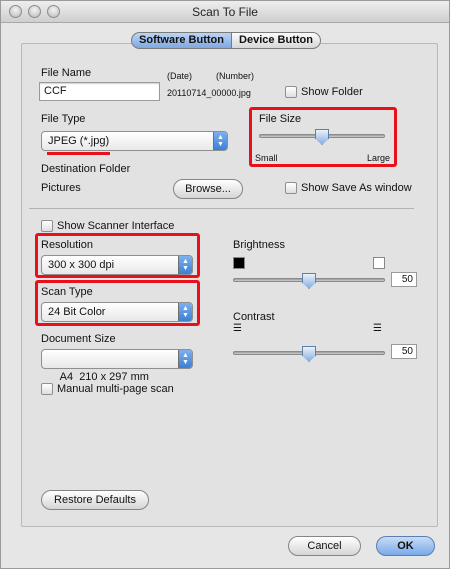 This screenshot has height=569, width=450. What do you see at coordinates (254, 317) in the screenshot?
I see `contrast-label: Contrast` at bounding box center [254, 317].